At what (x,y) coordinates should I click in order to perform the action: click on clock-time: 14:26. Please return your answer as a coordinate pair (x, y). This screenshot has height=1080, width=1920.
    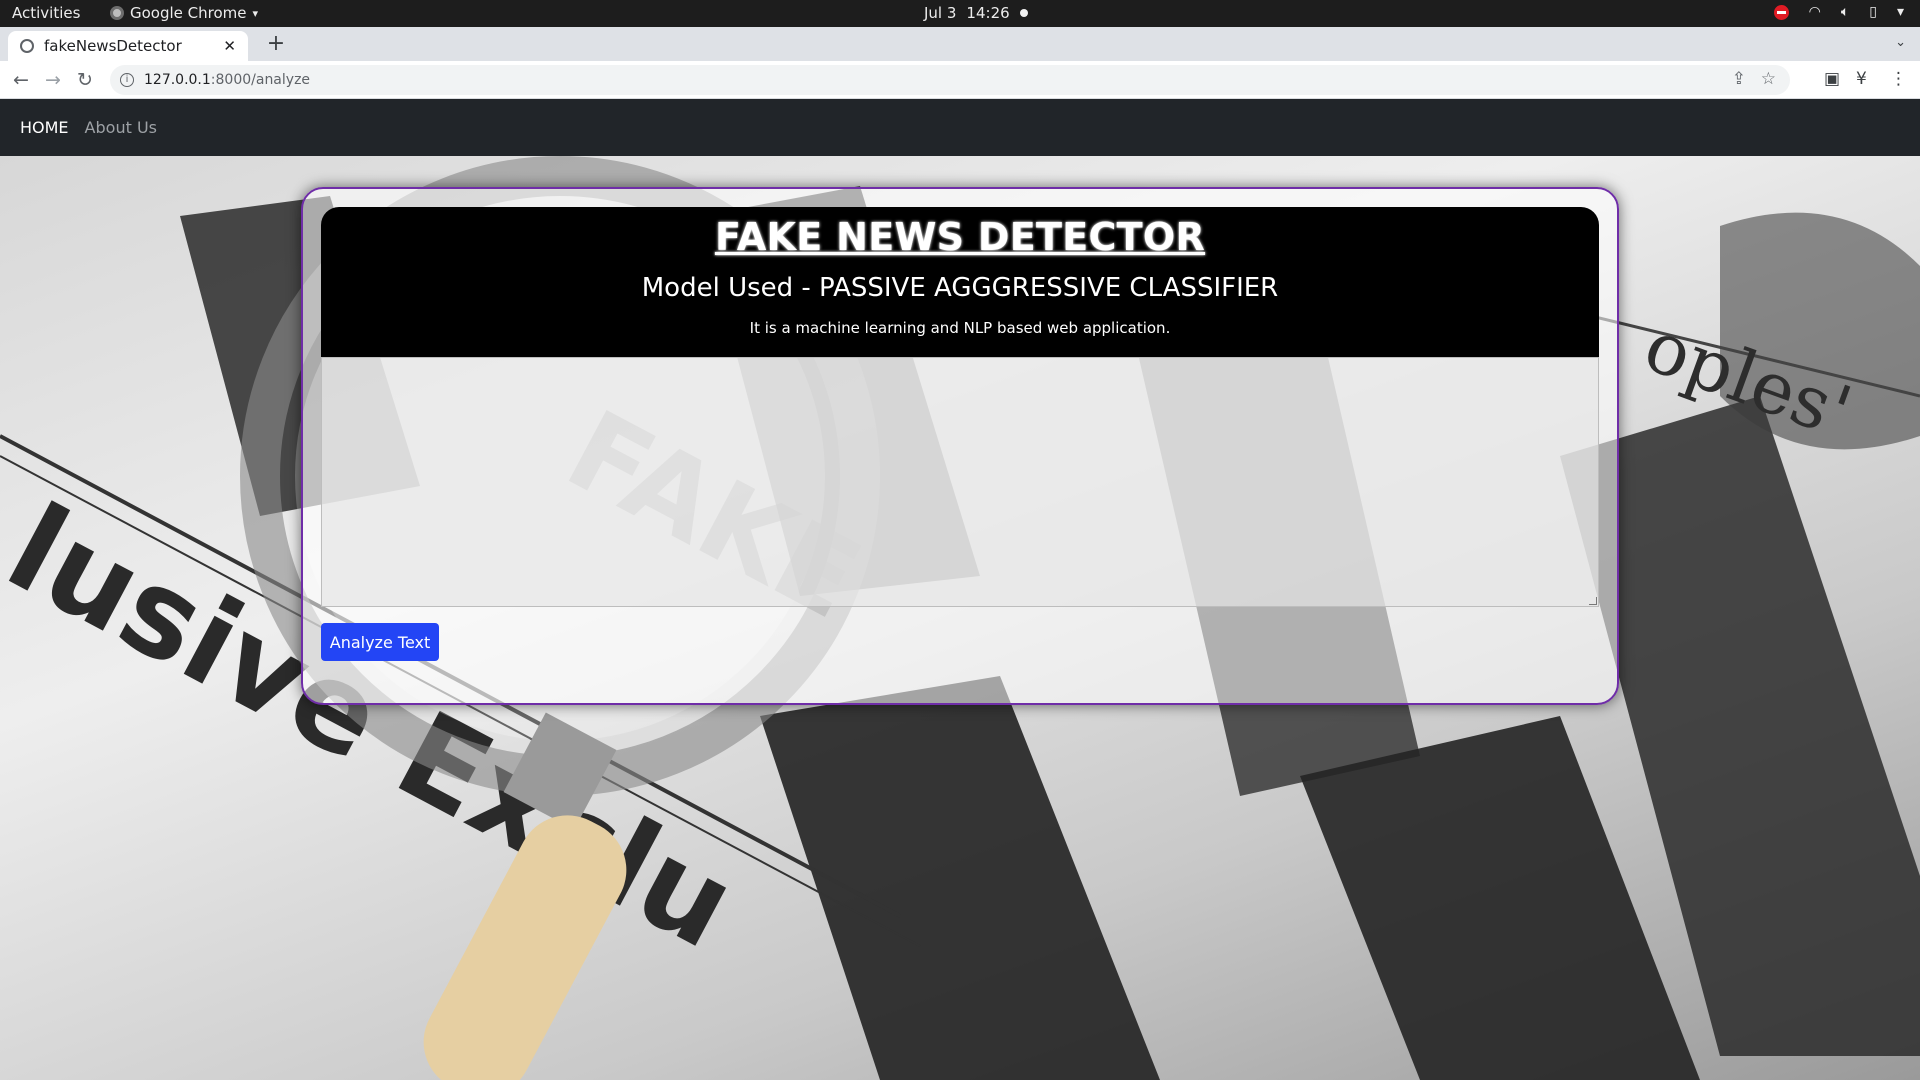
    Looking at the image, I should click on (988, 13).